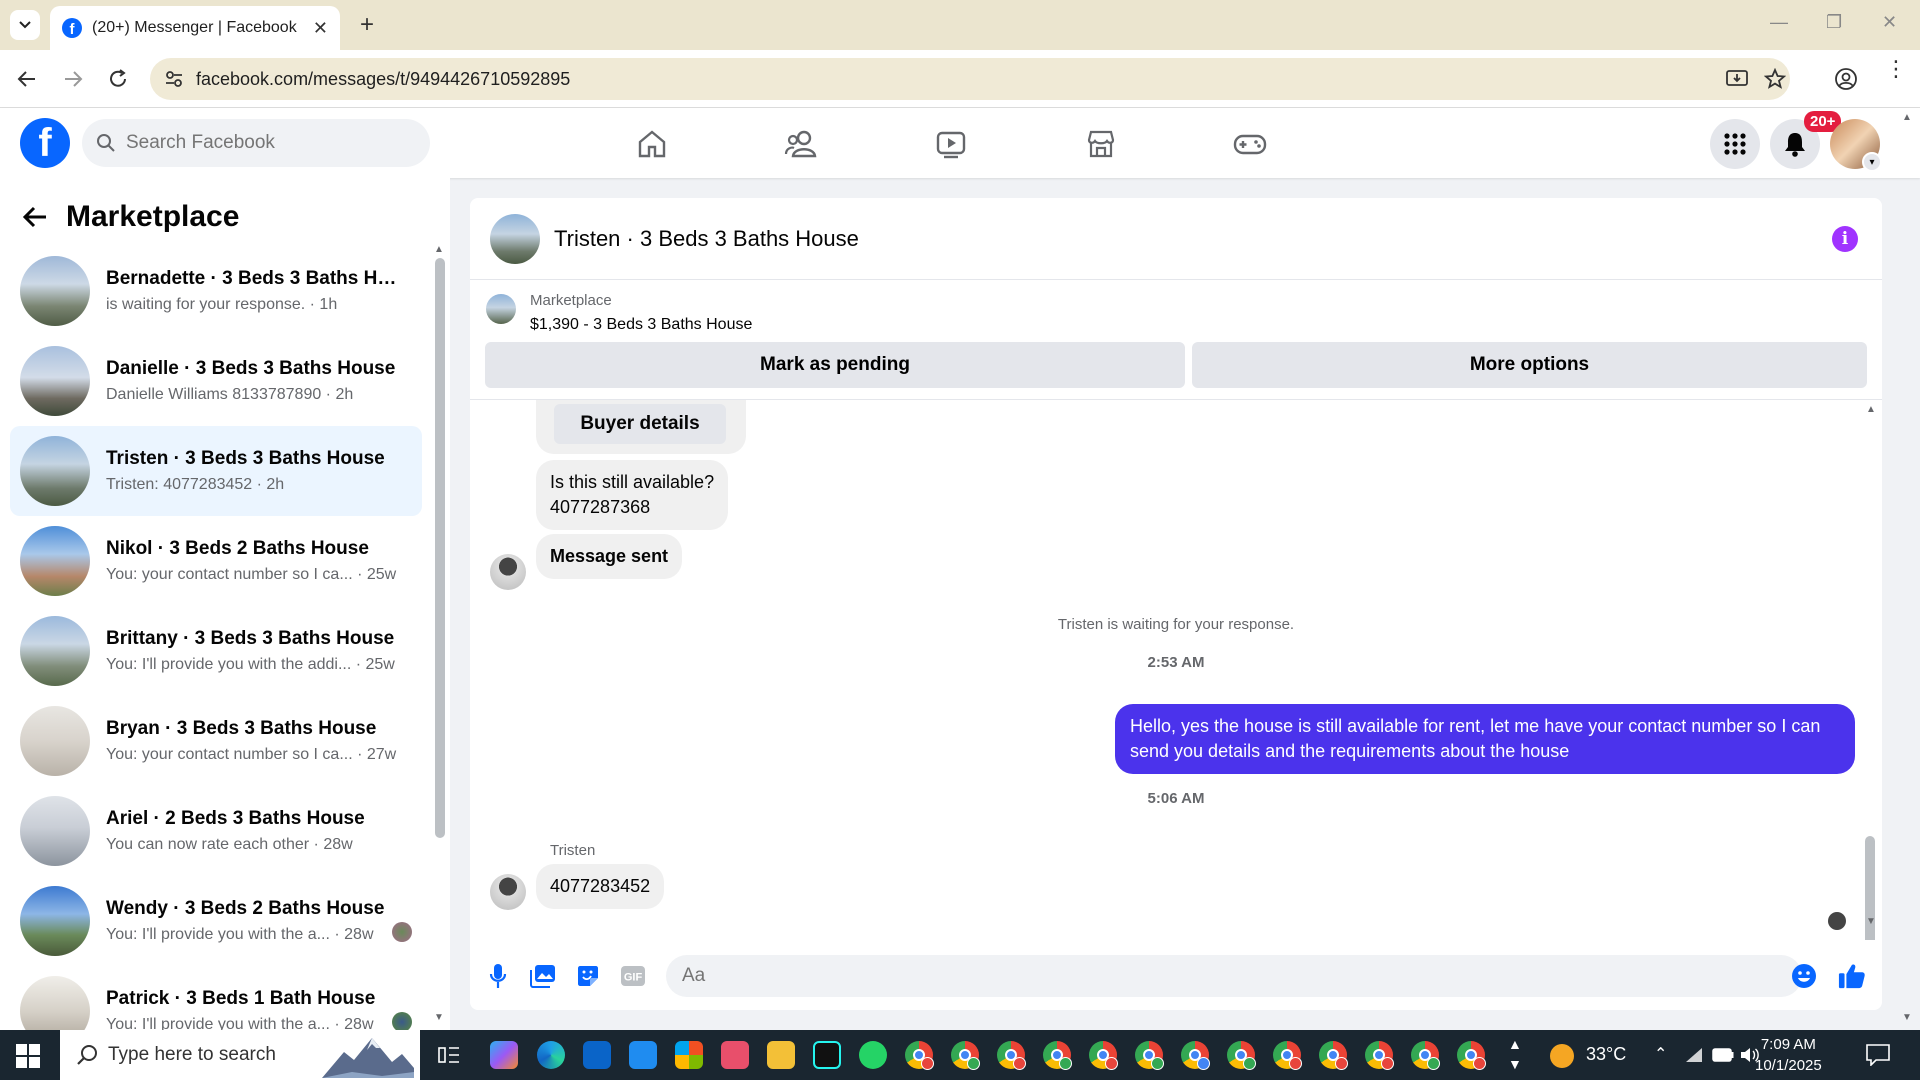 Image resolution: width=1920 pixels, height=1080 pixels. Describe the element at coordinates (28, 1056) in the screenshot. I see `windows-start-icon` at that location.